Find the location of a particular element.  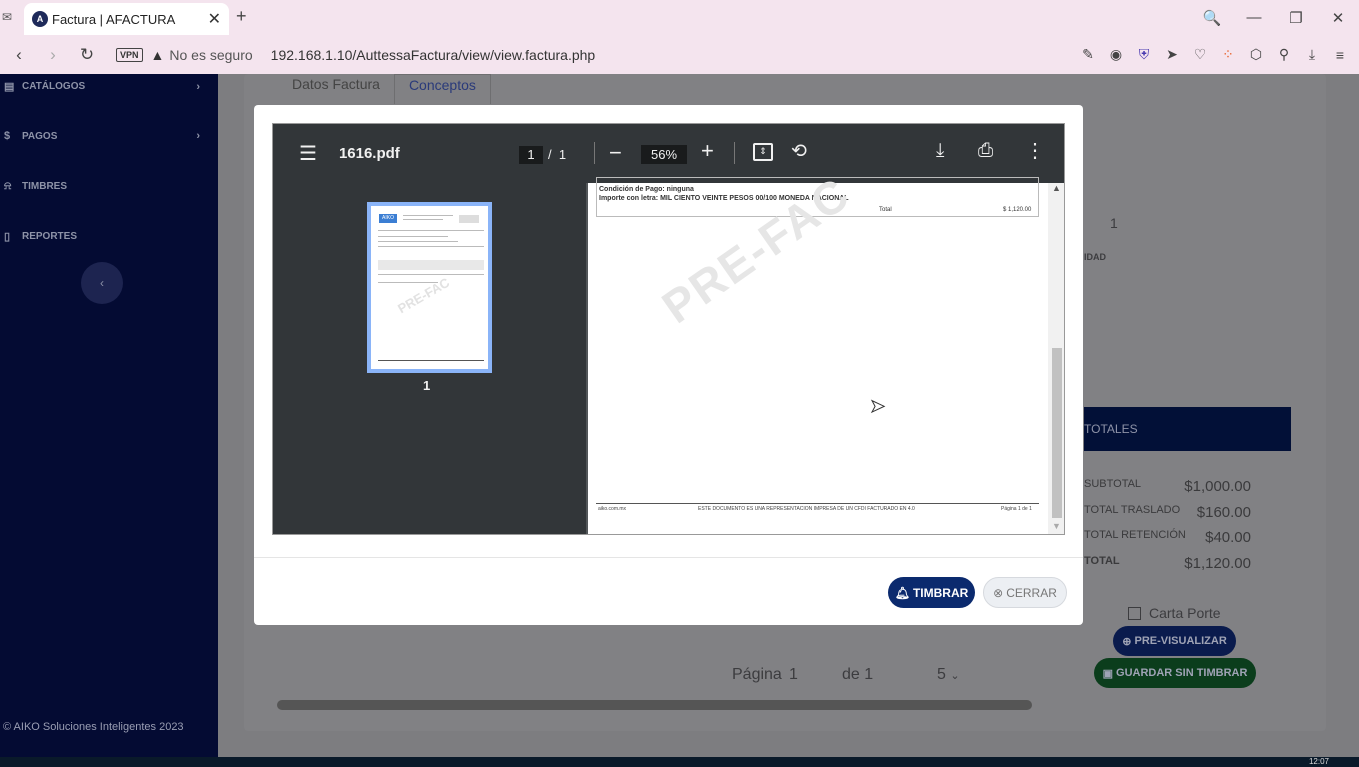

tab-datos-factura: Datos Factura is located at coordinates (336, 89).